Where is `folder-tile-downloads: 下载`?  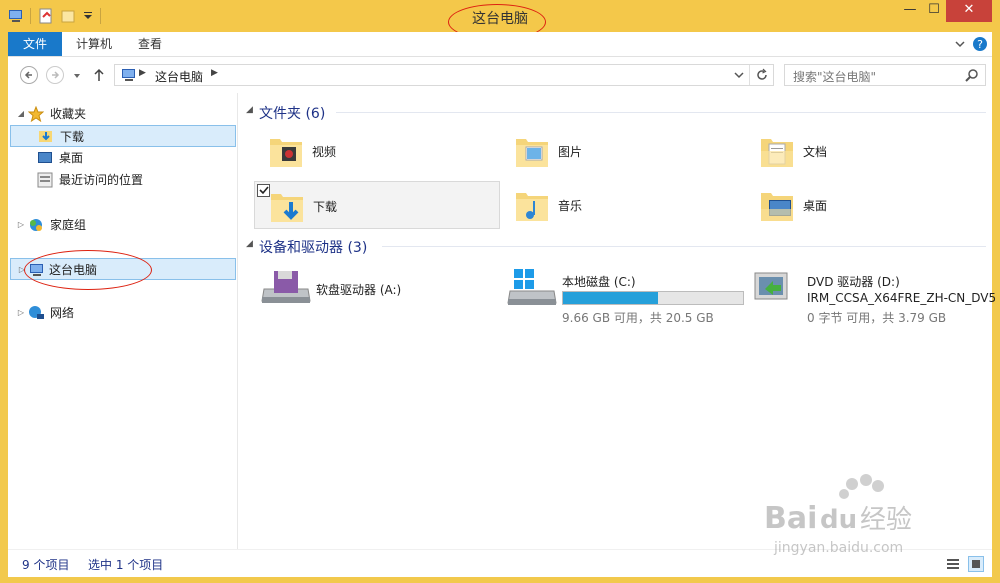
folder-tile-downloads: 下载 is located at coordinates (377, 205).